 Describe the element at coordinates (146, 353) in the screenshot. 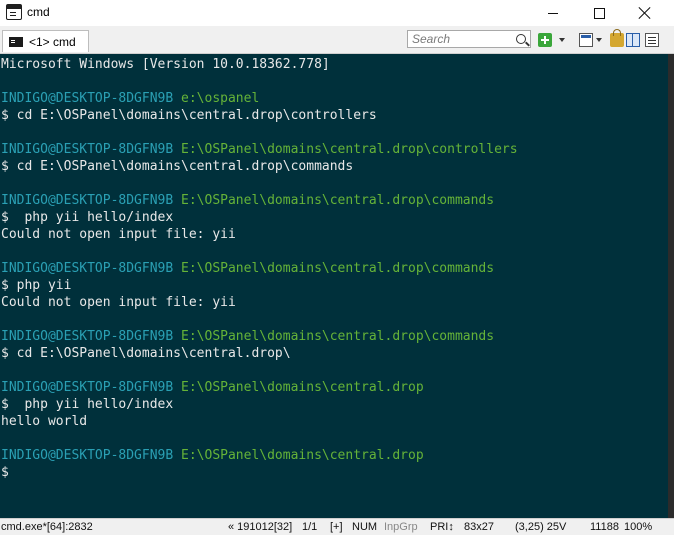

I see `command-line: $ cd E:\OSPanel\domains\central.drop\` at that location.